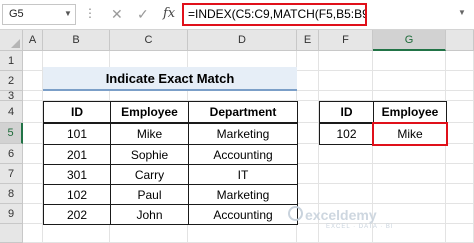 This screenshot has width=474, height=243. Describe the element at coordinates (77, 194) in the screenshot. I see `table-cell: 102` at that location.